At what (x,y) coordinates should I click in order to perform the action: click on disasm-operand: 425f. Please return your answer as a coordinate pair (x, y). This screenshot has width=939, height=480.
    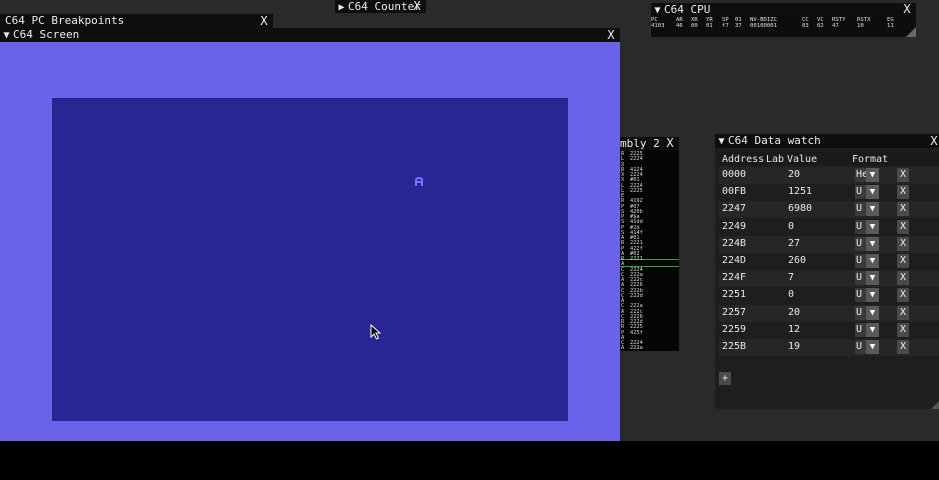
    Looking at the image, I should click on (636, 332).